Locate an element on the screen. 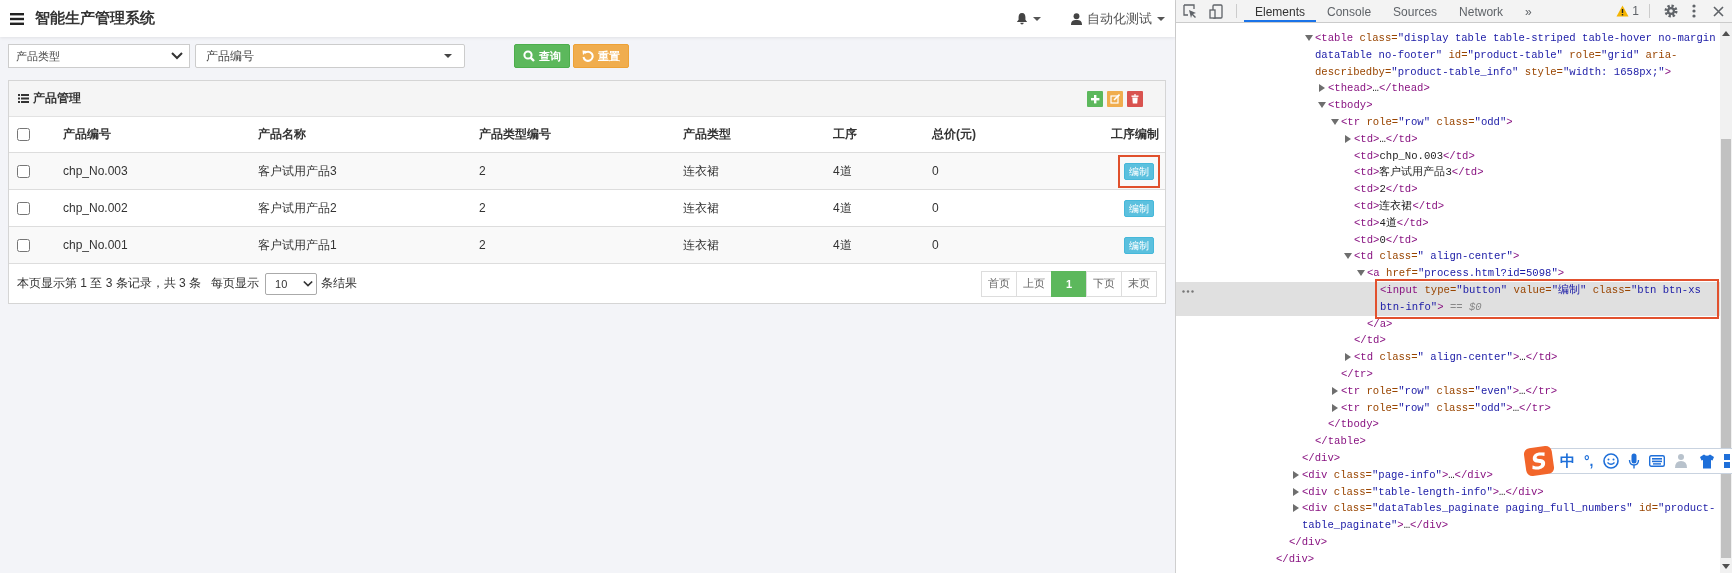 This screenshot has height=573, width=1732. more-tabs-button: » is located at coordinates (1528, 11).